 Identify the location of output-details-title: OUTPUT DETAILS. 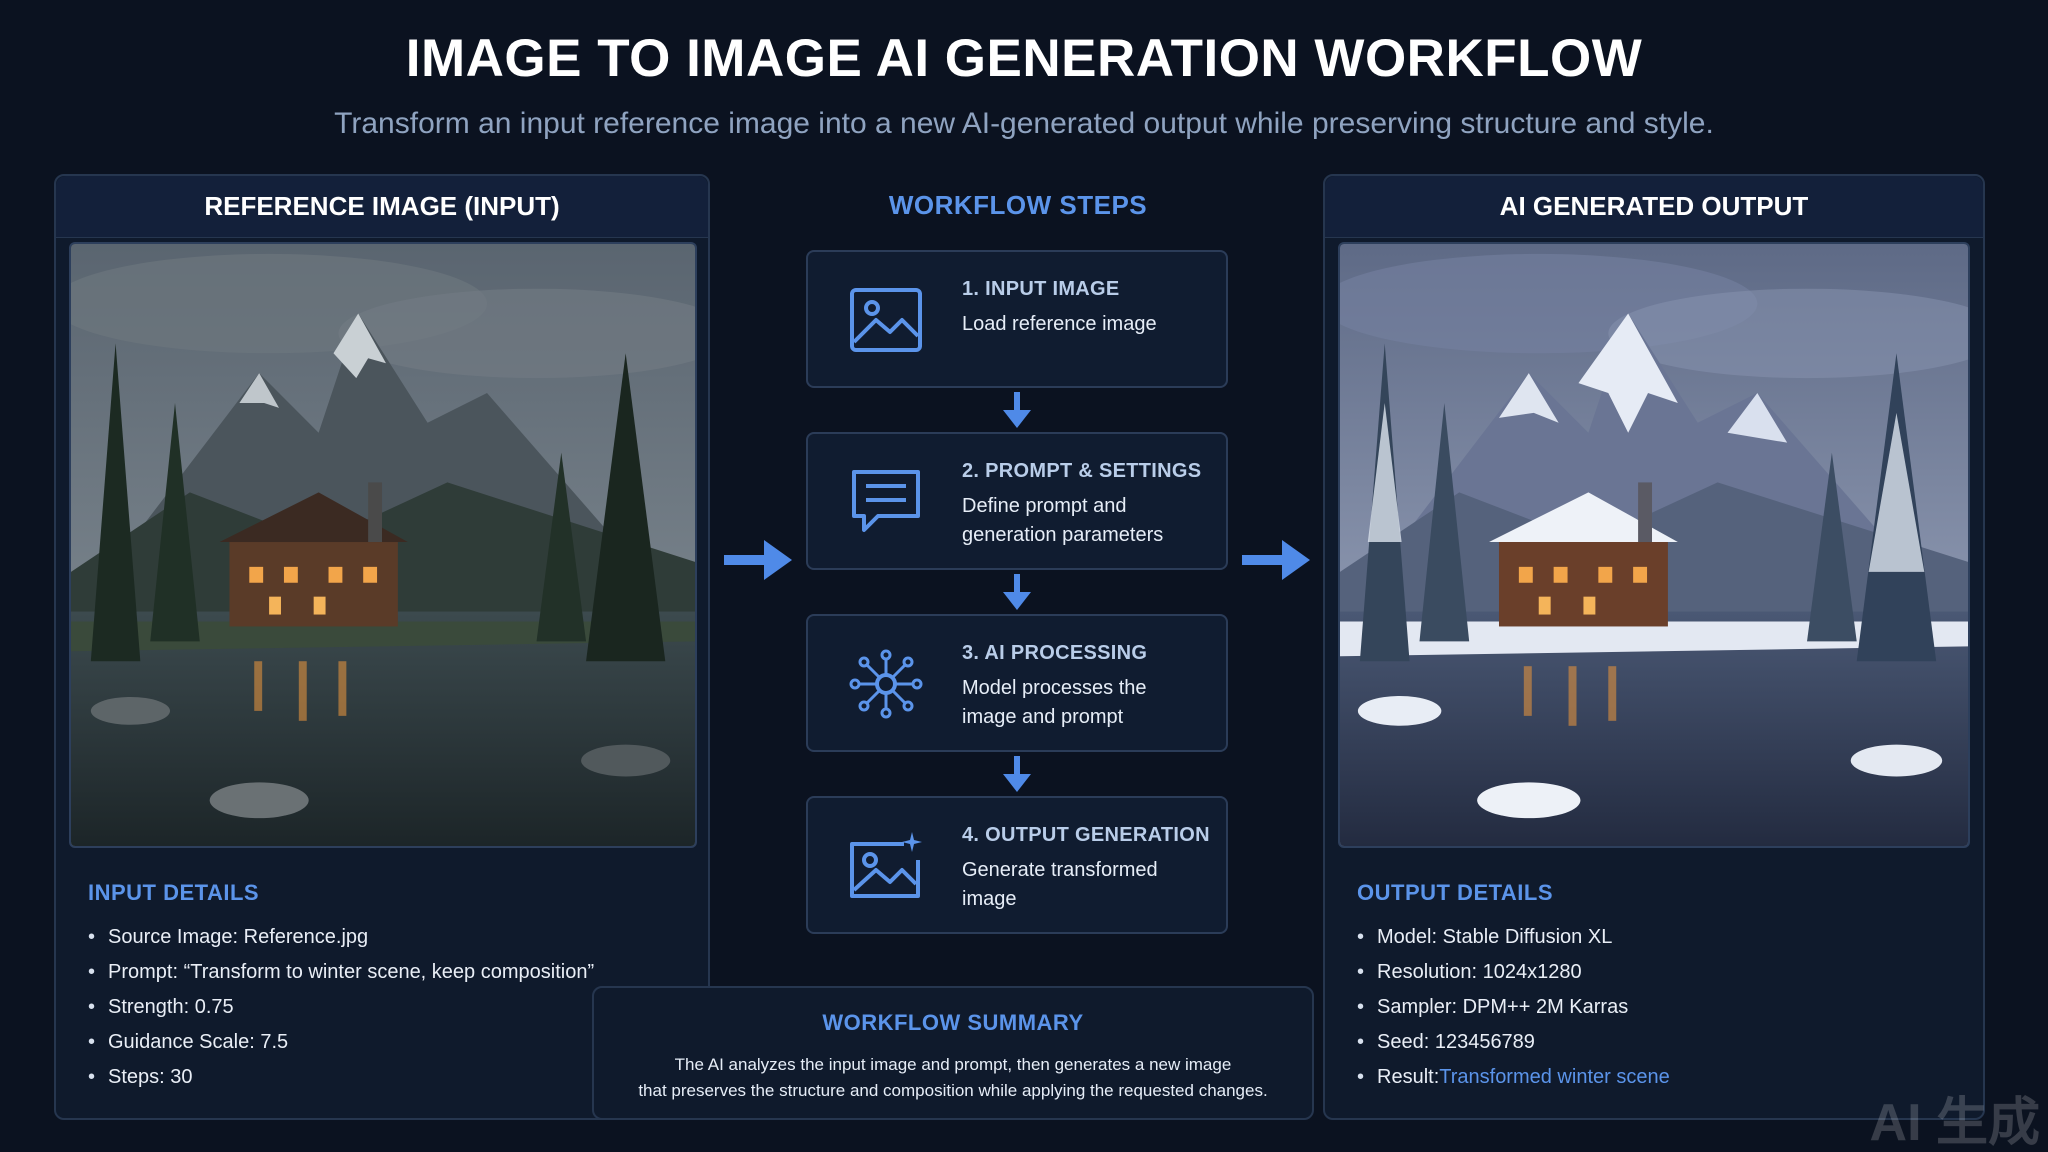
(1455, 892).